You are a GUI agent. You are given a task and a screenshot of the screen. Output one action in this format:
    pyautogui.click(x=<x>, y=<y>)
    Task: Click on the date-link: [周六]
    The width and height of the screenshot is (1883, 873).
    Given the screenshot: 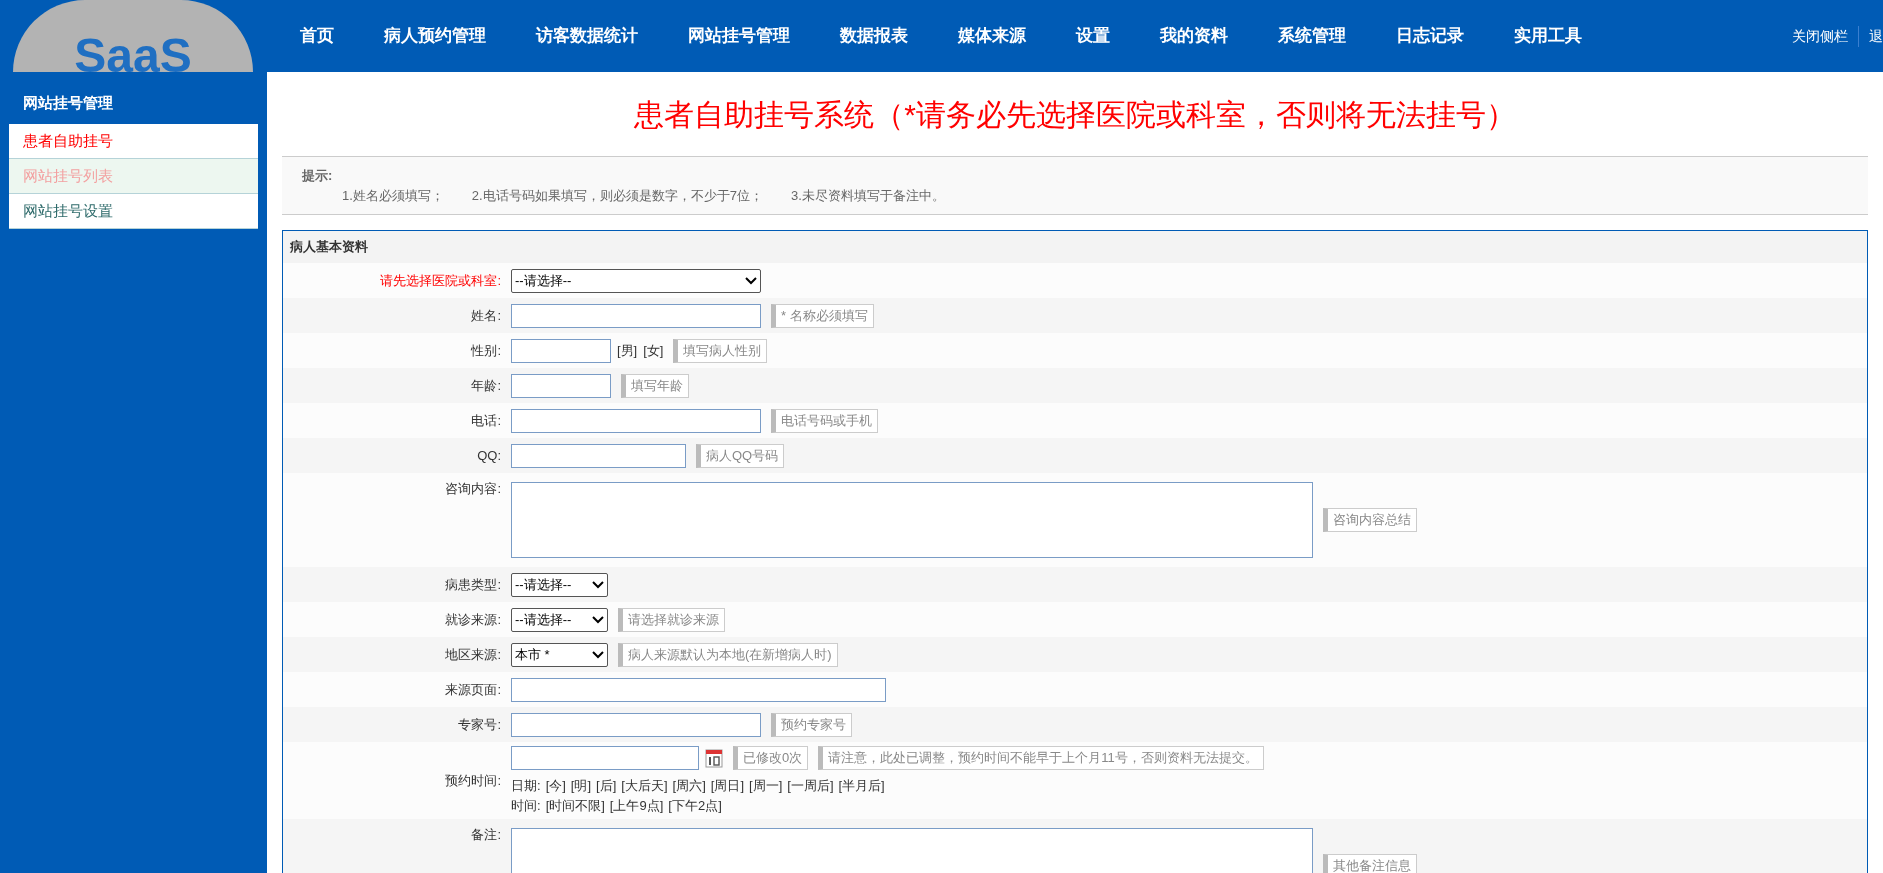 What is the action you would take?
    pyautogui.click(x=689, y=786)
    